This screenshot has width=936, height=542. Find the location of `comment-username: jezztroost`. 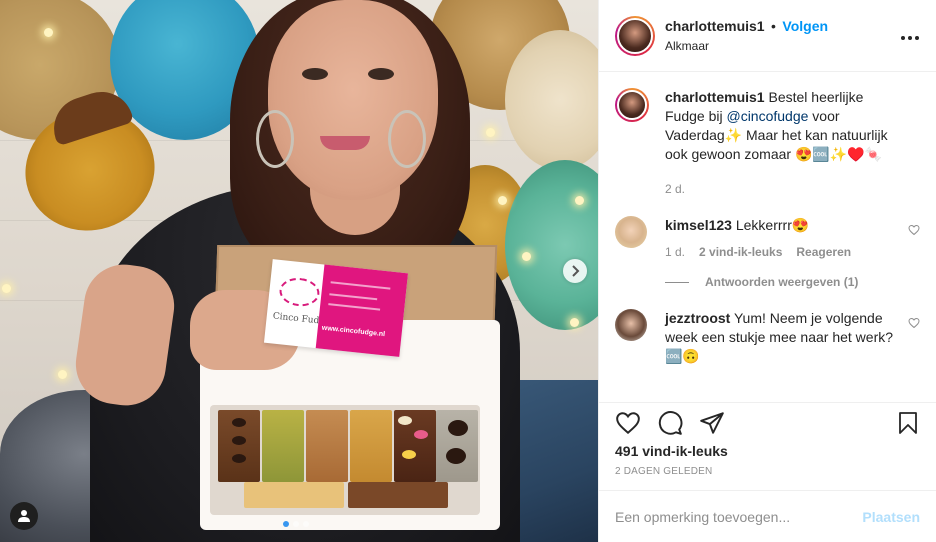

comment-username: jezztroost is located at coordinates (697, 318).